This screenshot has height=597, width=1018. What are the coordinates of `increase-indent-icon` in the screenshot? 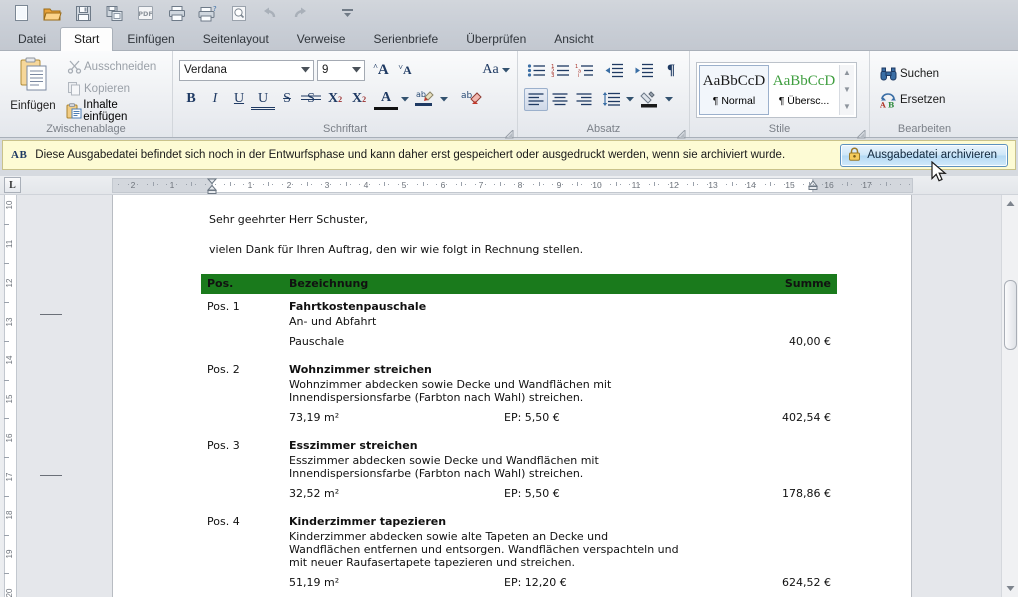 It's located at (644, 70).